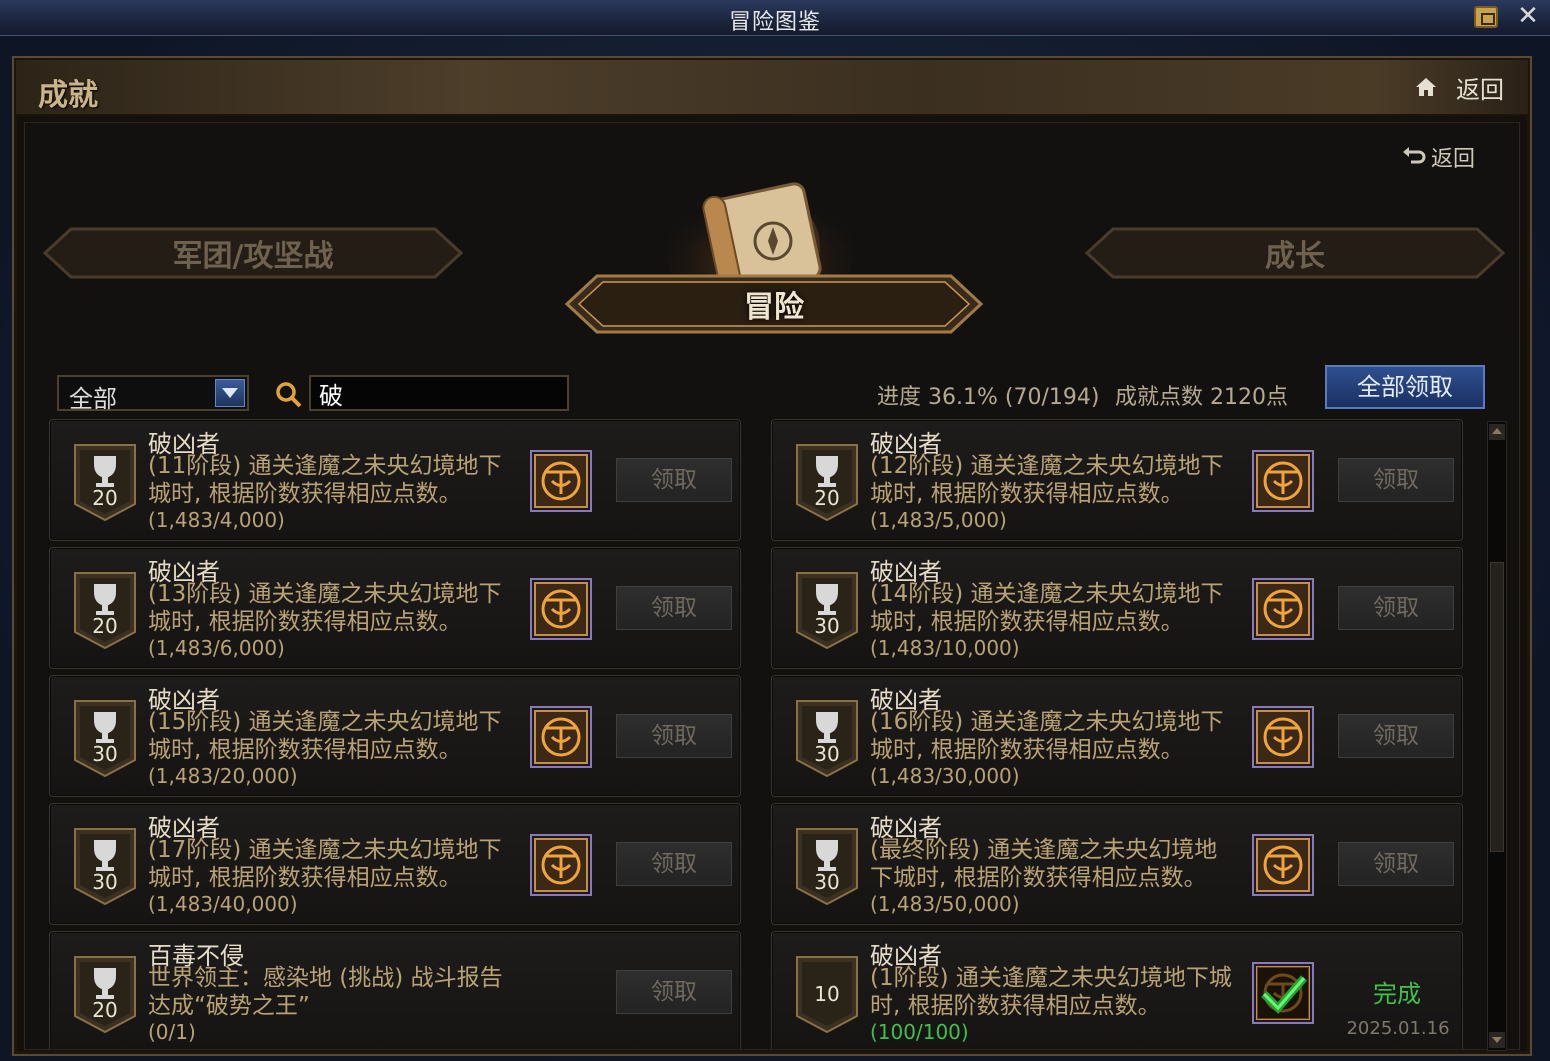 The image size is (1550, 1061). Describe the element at coordinates (1486, 17) in the screenshot. I see `lock-icon` at that location.